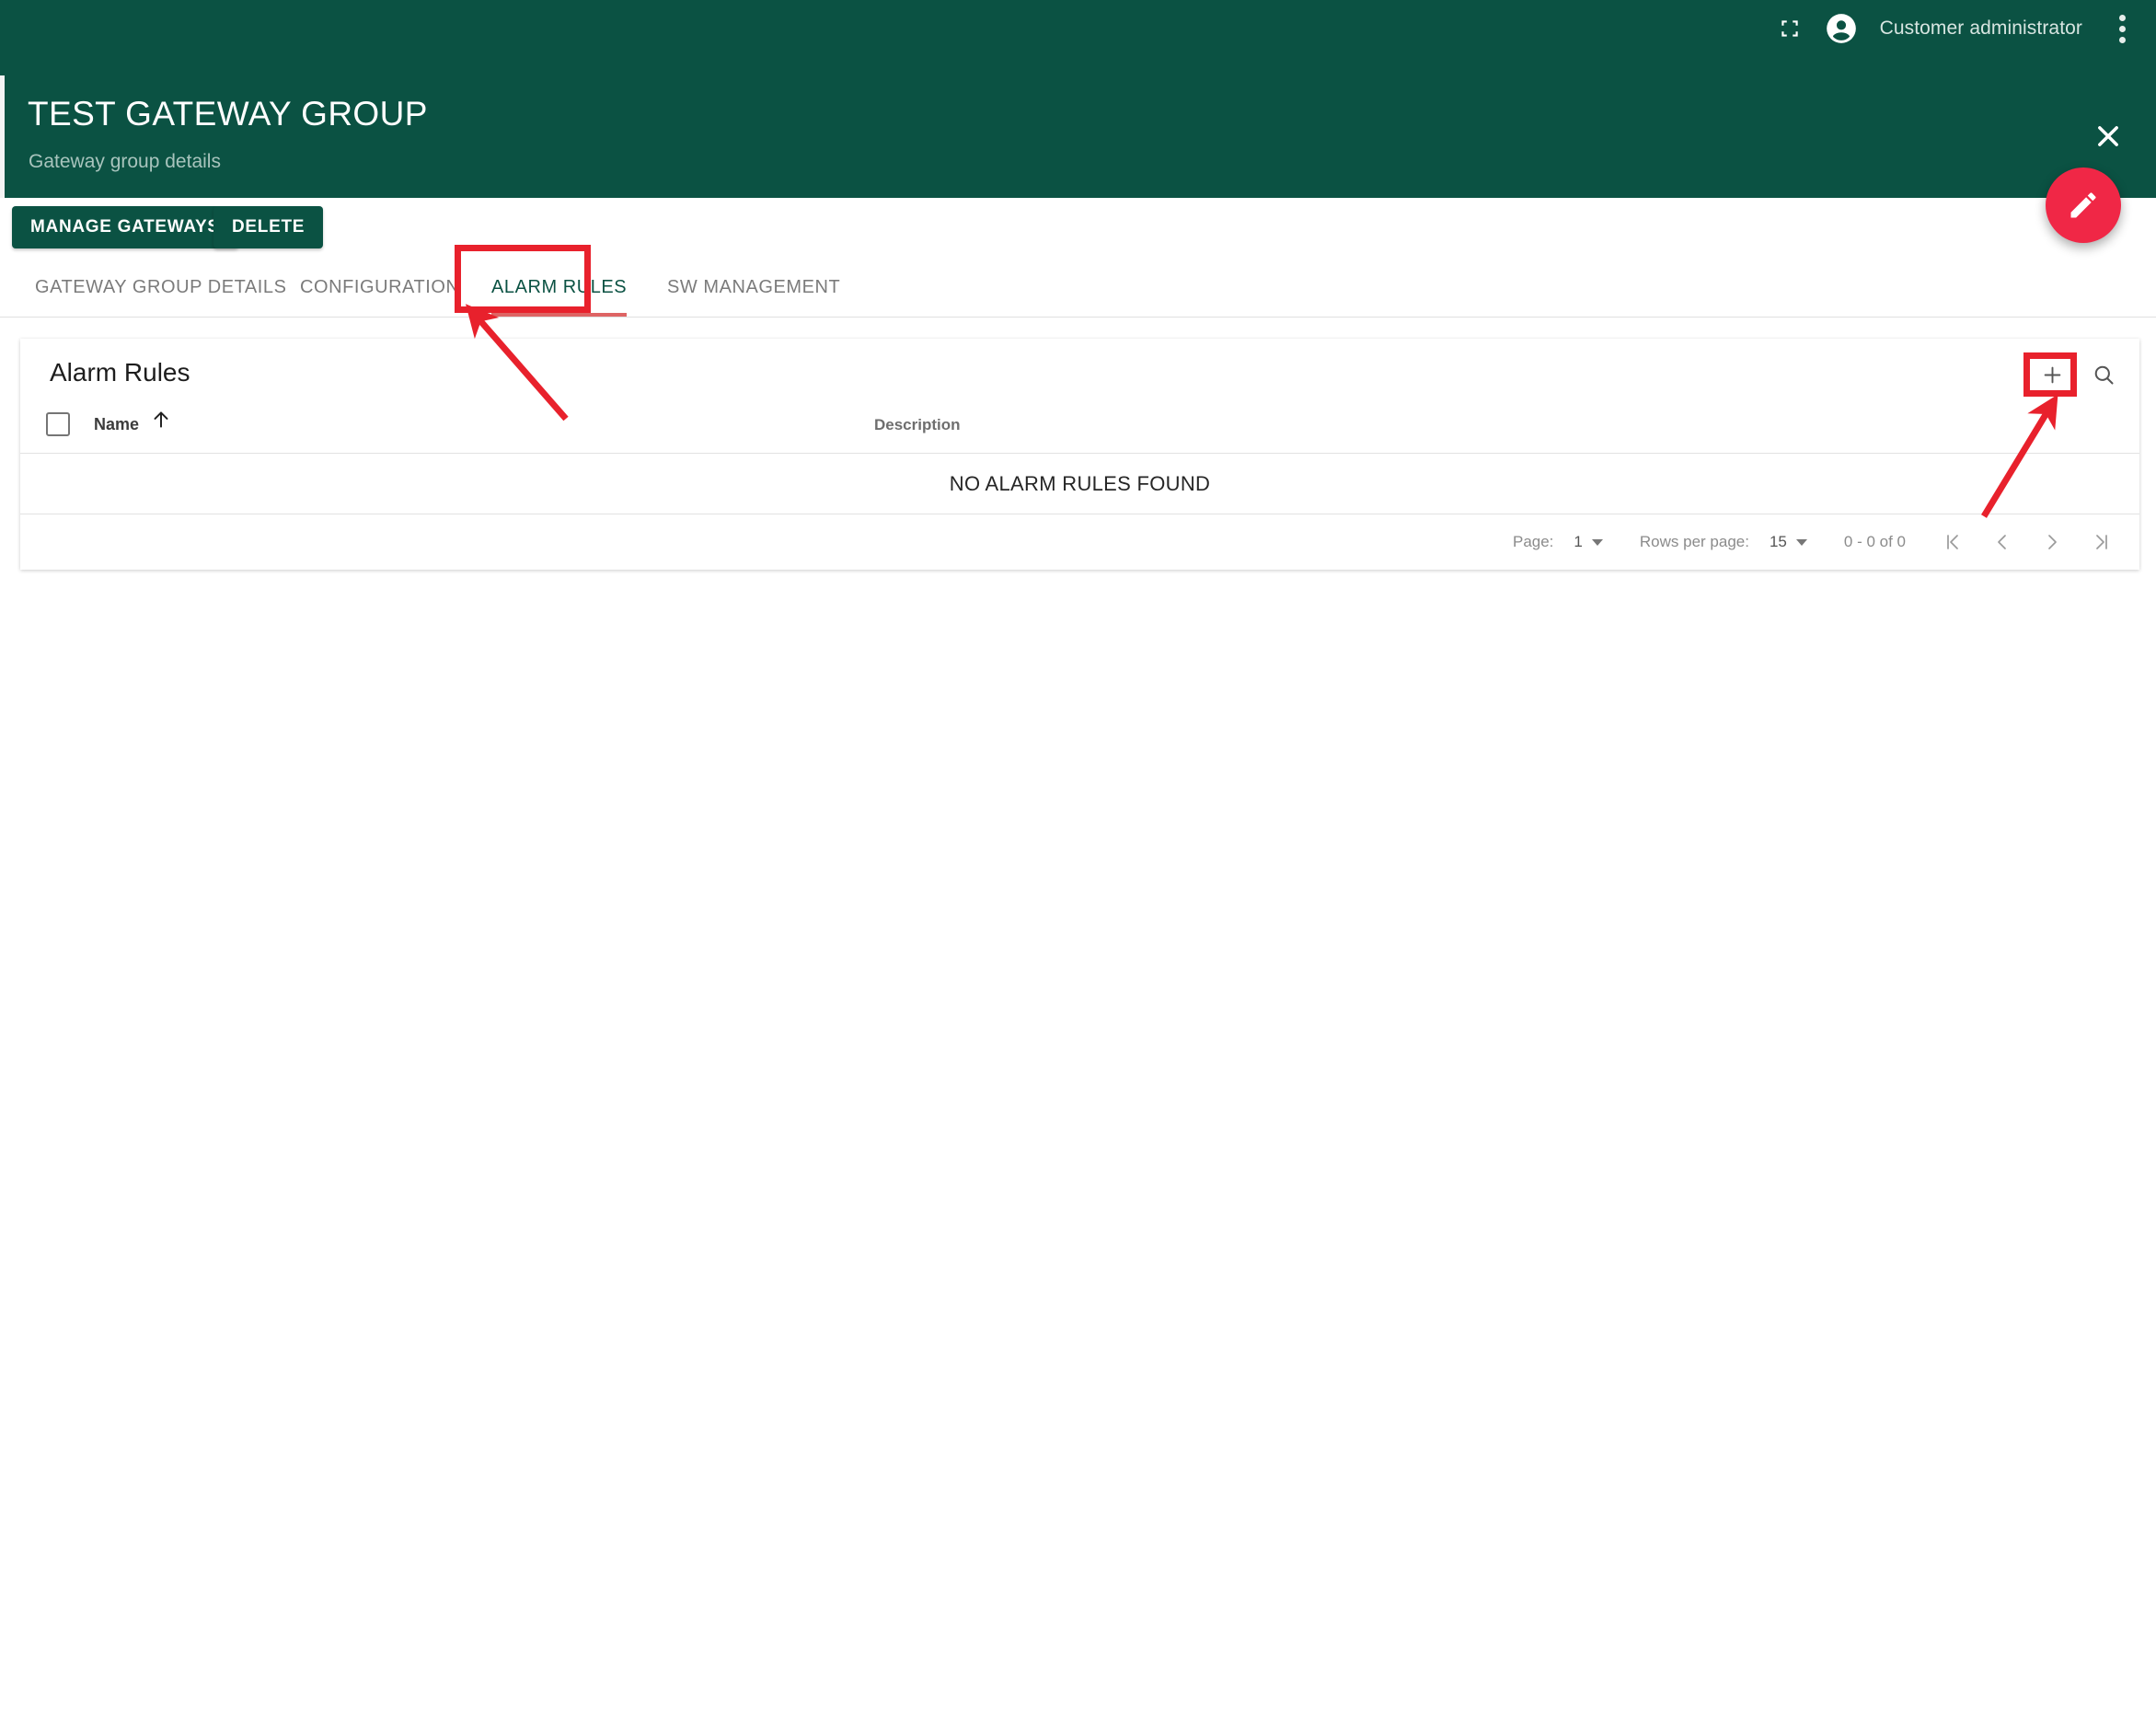  What do you see at coordinates (1841, 28) in the screenshot?
I see `account-circle-icon` at bounding box center [1841, 28].